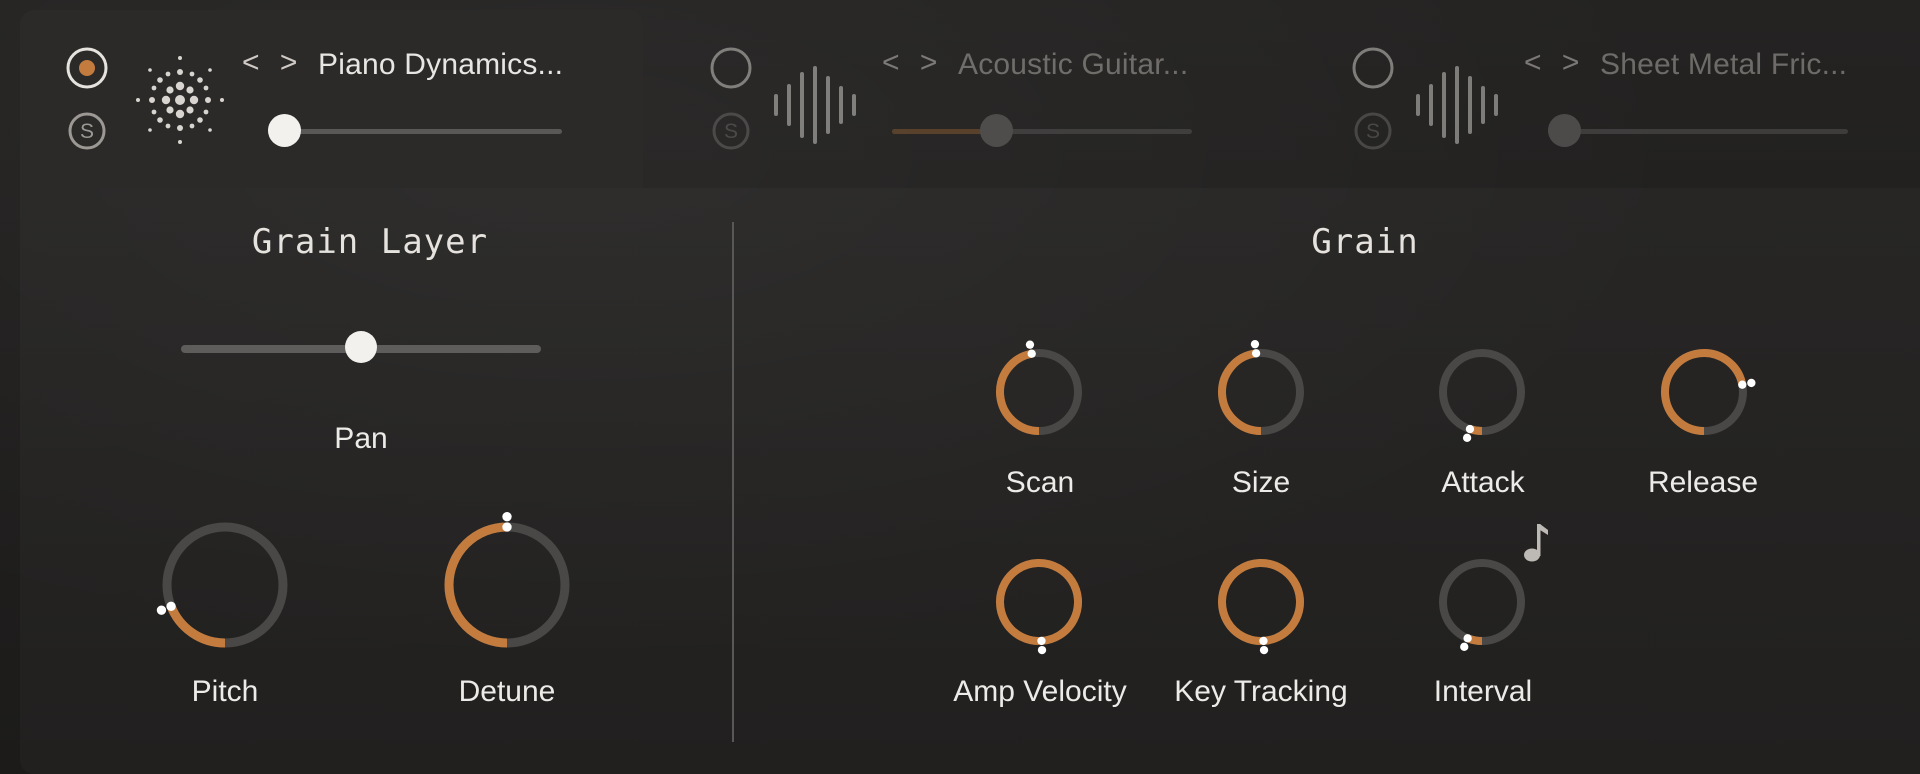  I want to click on size-knob, so click(1261, 388).